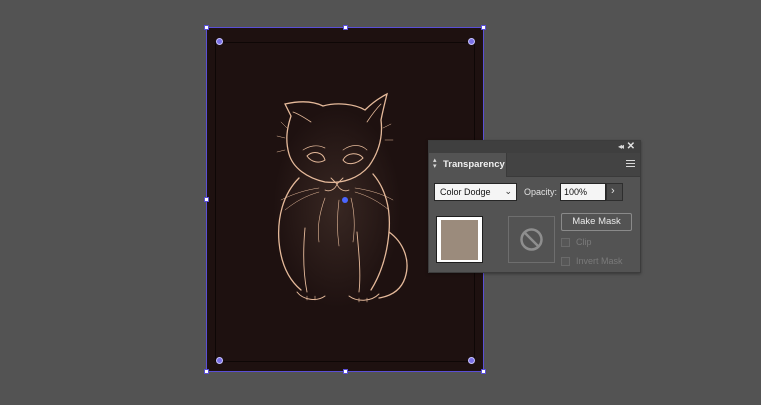 Image resolution: width=761 pixels, height=405 pixels. I want to click on corner-widget-bottom-left, so click(219, 360).